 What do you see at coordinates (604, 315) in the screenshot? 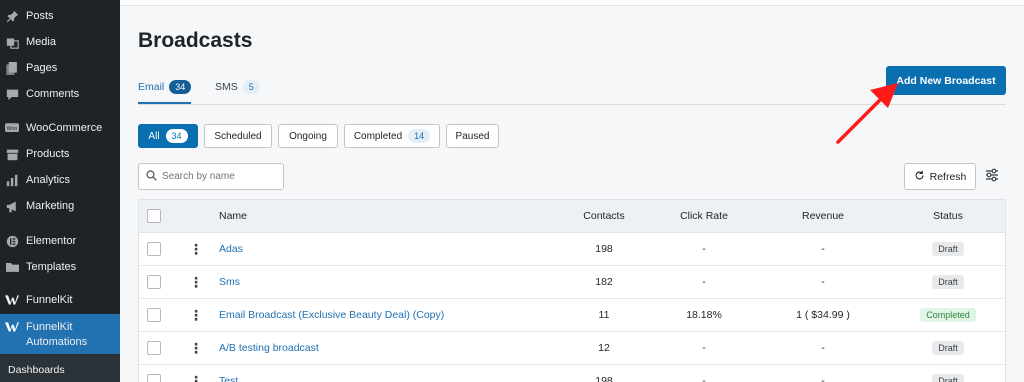
I see `contacts-value: 11` at bounding box center [604, 315].